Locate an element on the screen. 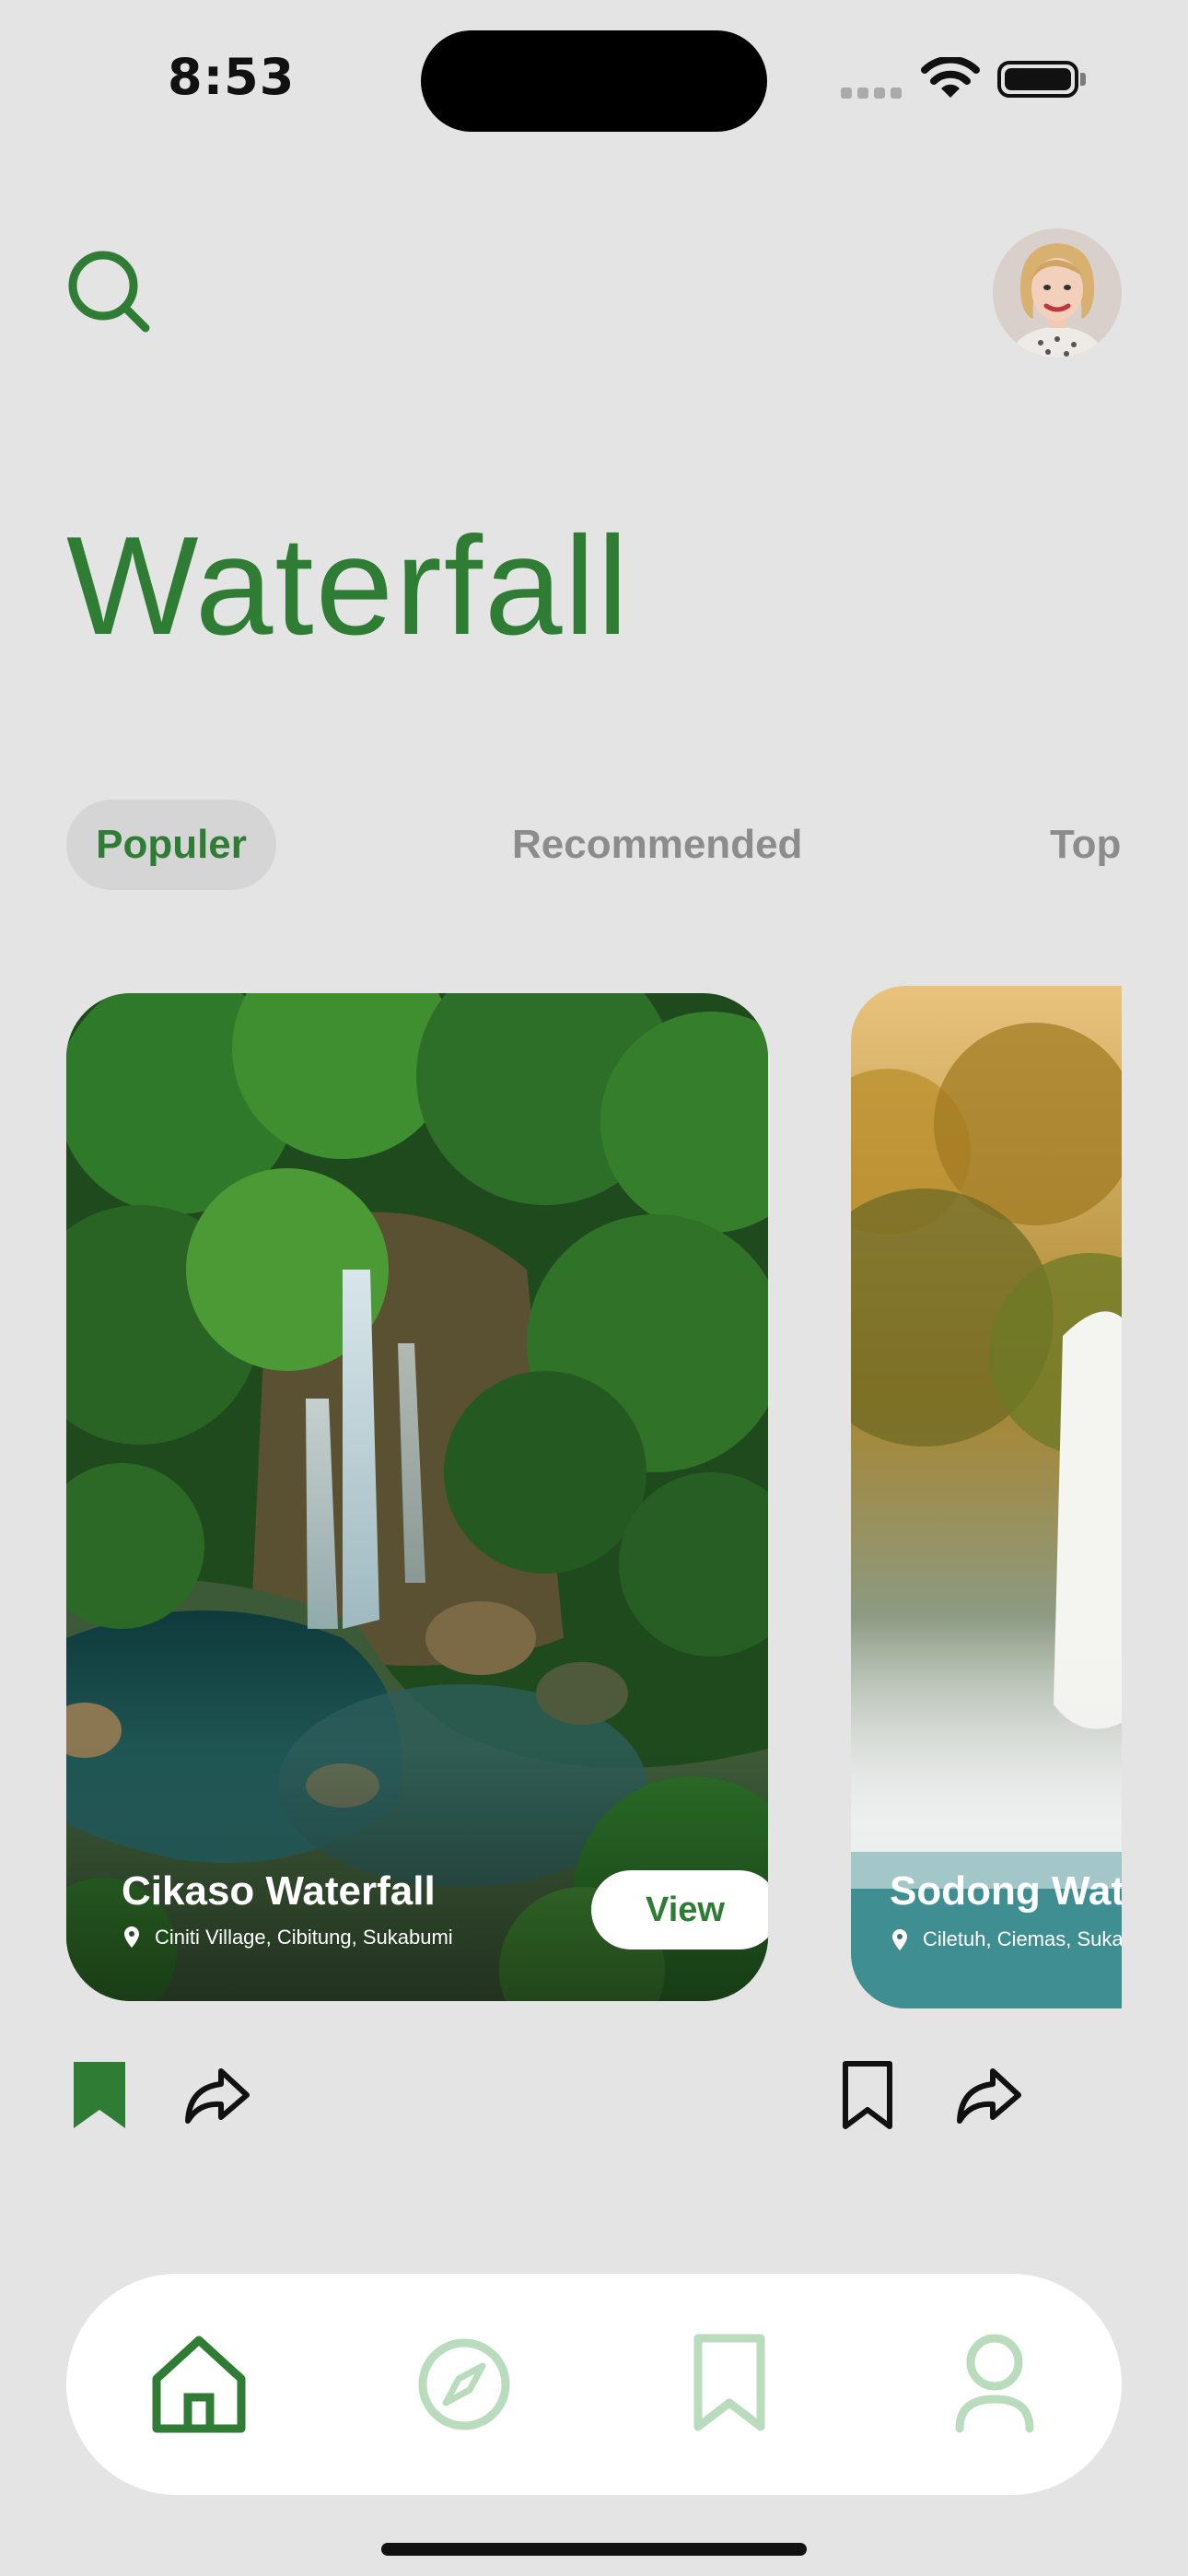 Image resolution: width=1188 pixels, height=2576 pixels. card-title: Cikaso Waterfall is located at coordinates (279, 1891).